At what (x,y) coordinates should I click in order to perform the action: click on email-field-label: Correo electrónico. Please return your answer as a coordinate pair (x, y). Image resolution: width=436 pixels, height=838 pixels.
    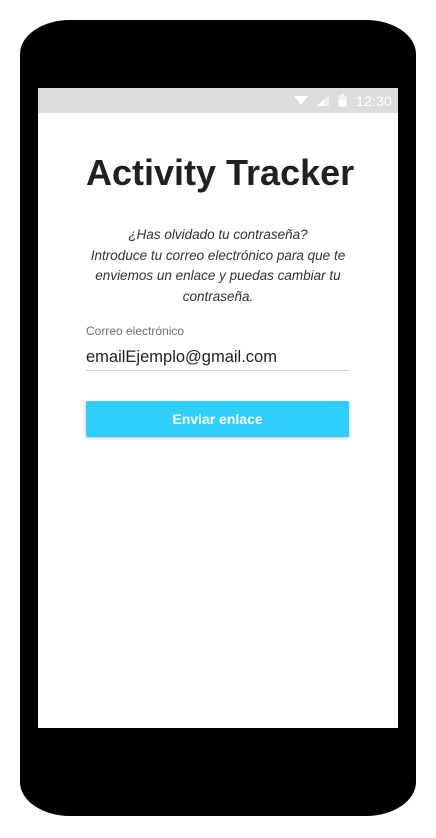
    Looking at the image, I should click on (135, 331).